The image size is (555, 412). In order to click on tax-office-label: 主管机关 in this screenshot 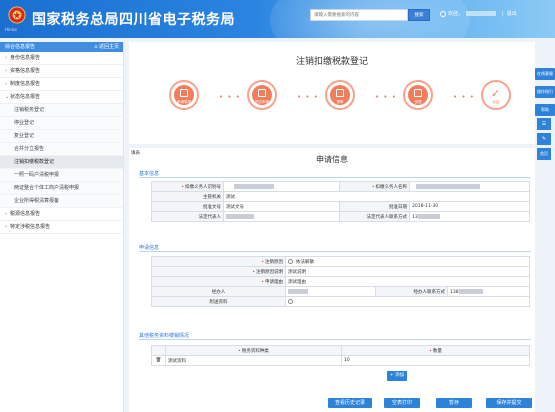, I will do `click(187, 196)`.